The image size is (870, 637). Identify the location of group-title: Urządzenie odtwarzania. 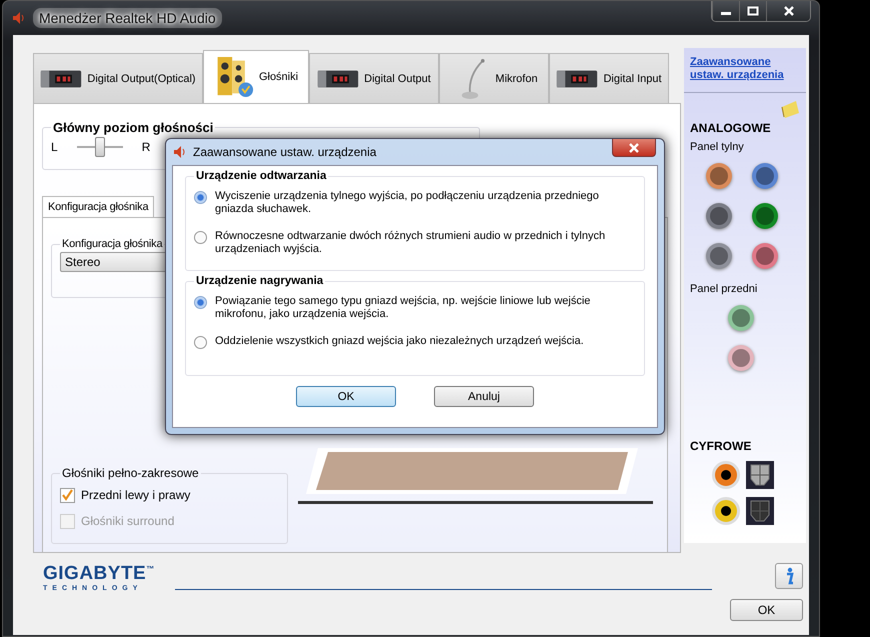
(261, 176).